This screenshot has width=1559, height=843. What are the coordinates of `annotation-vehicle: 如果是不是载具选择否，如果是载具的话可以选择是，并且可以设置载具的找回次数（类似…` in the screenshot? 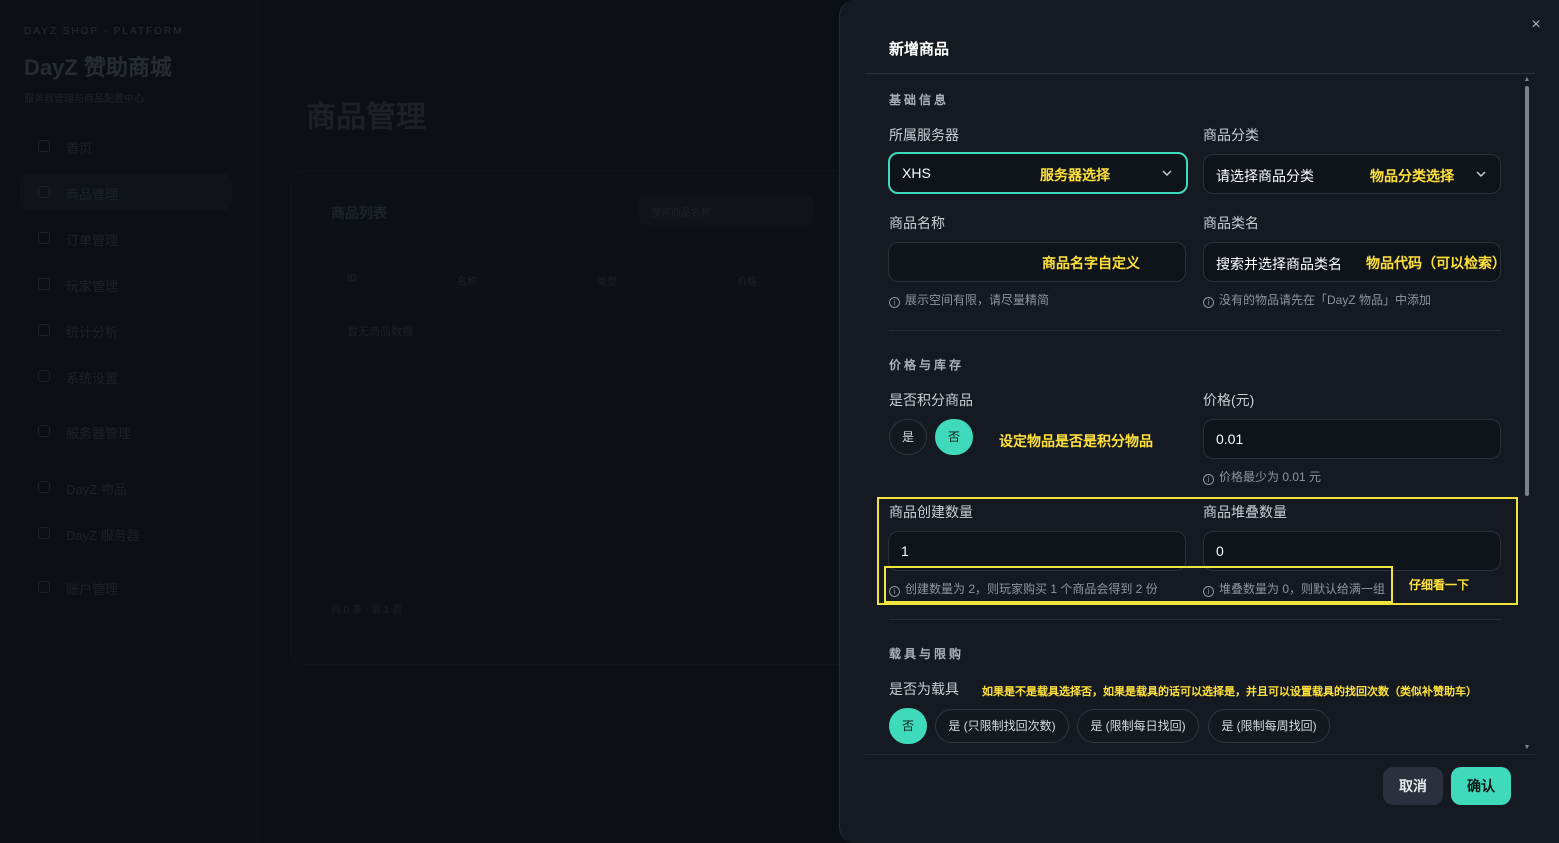 It's located at (1229, 692).